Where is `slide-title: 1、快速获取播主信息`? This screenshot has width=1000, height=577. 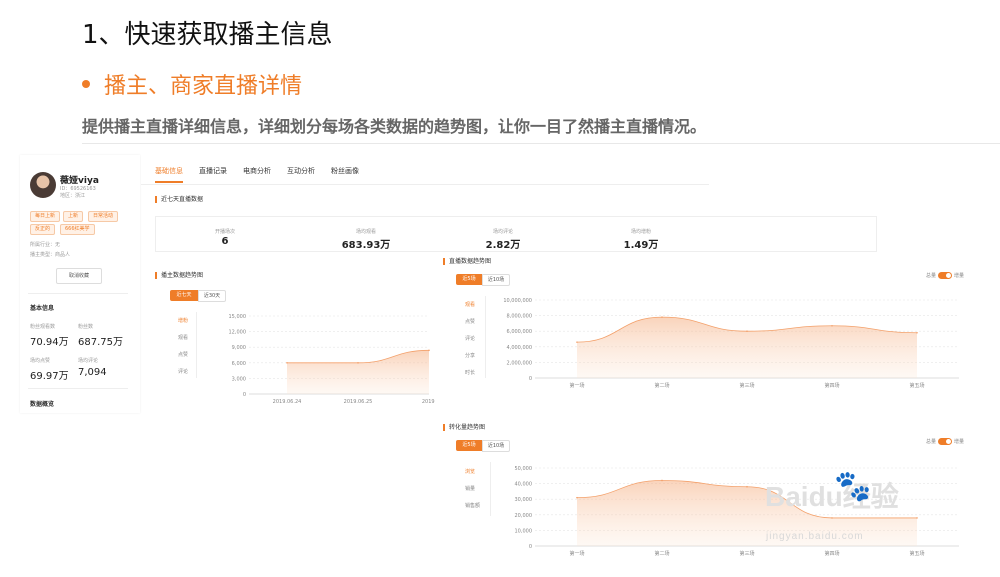 slide-title: 1、快速获取播主信息 is located at coordinates (207, 35).